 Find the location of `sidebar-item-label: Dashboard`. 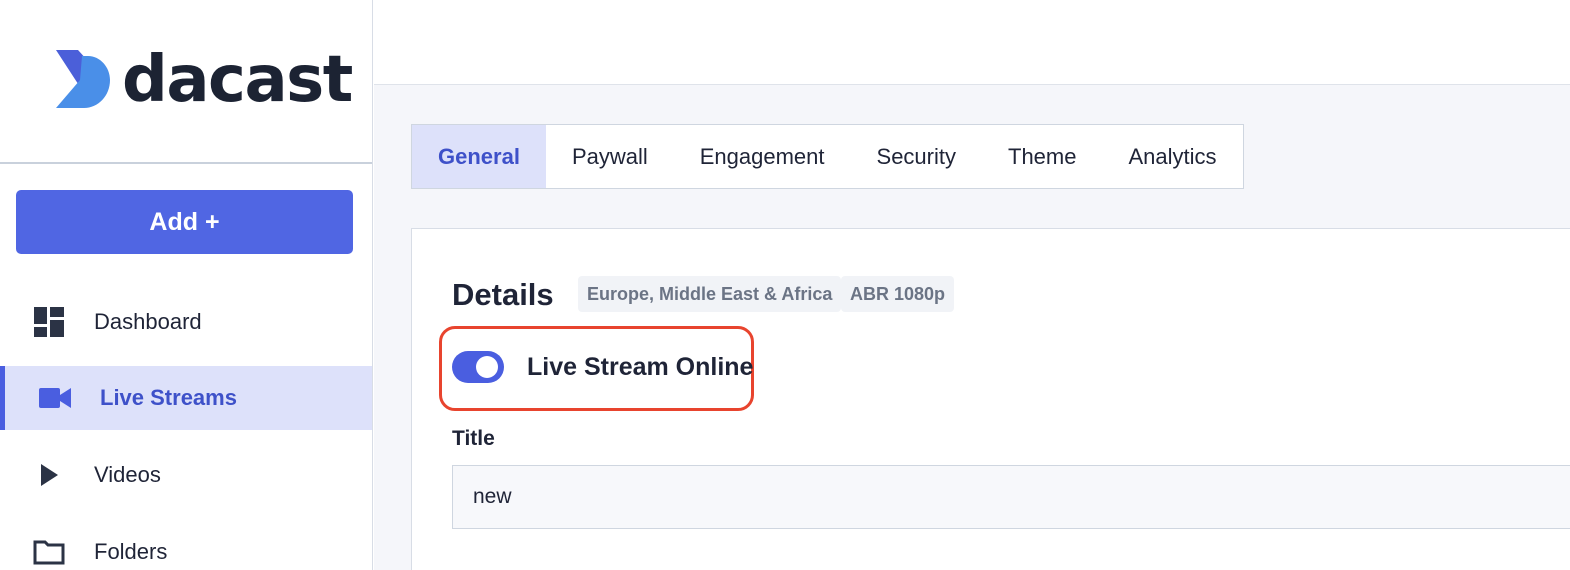

sidebar-item-label: Dashboard is located at coordinates (148, 321).